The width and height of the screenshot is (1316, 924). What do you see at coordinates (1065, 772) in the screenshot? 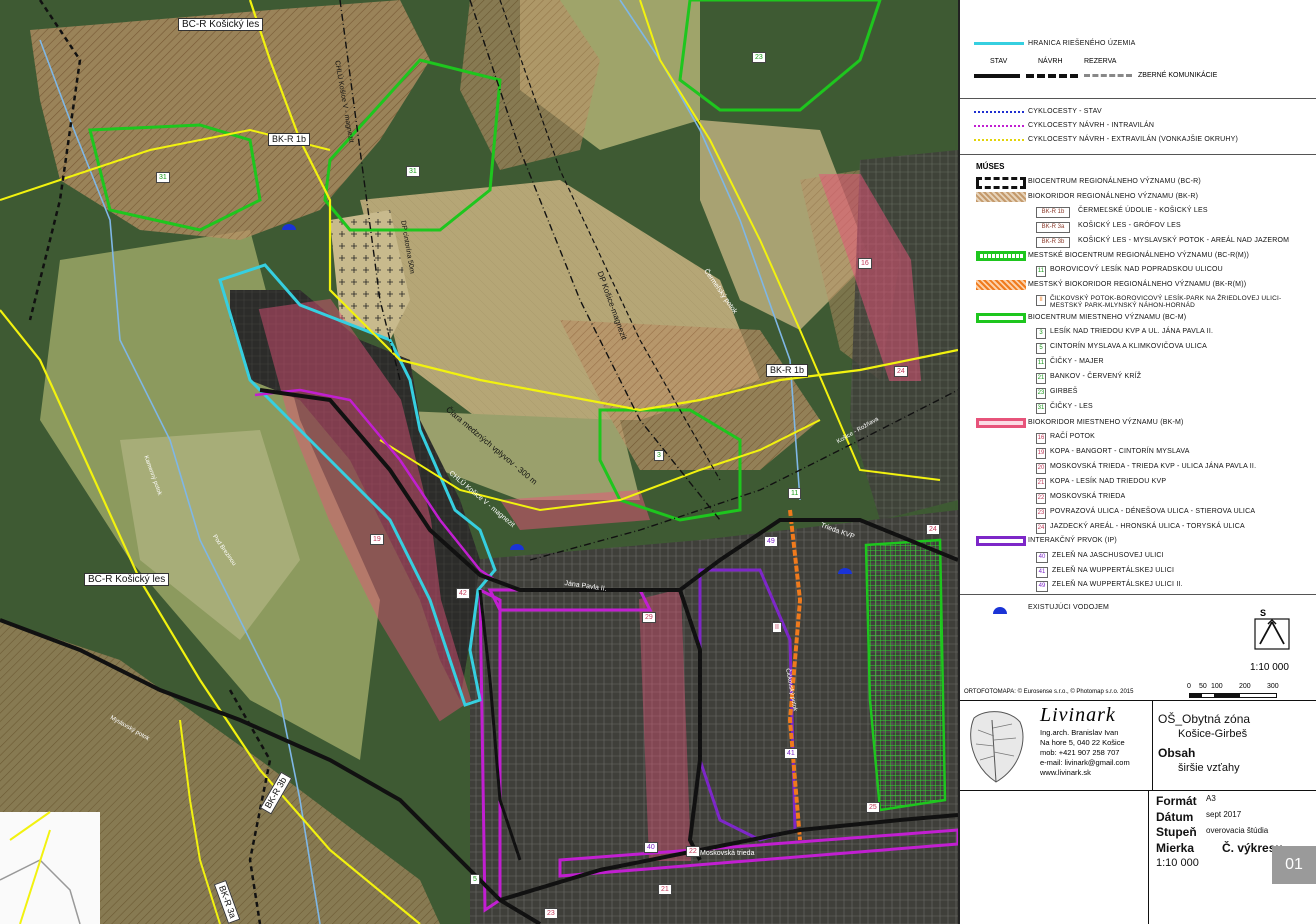
I see `author-web: www.livinark.sk` at bounding box center [1065, 772].